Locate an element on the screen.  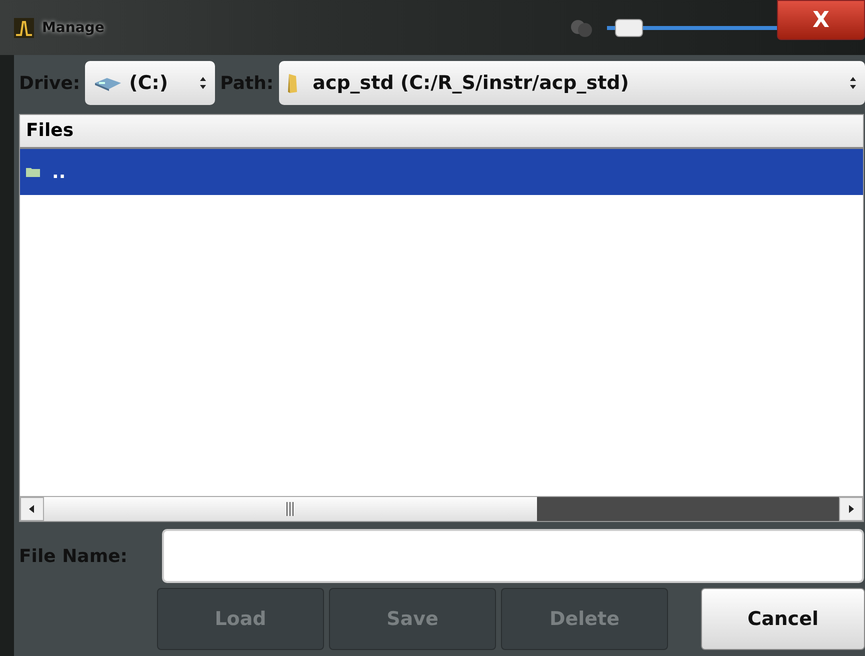
dialog-button: Cancel is located at coordinates (783, 619).